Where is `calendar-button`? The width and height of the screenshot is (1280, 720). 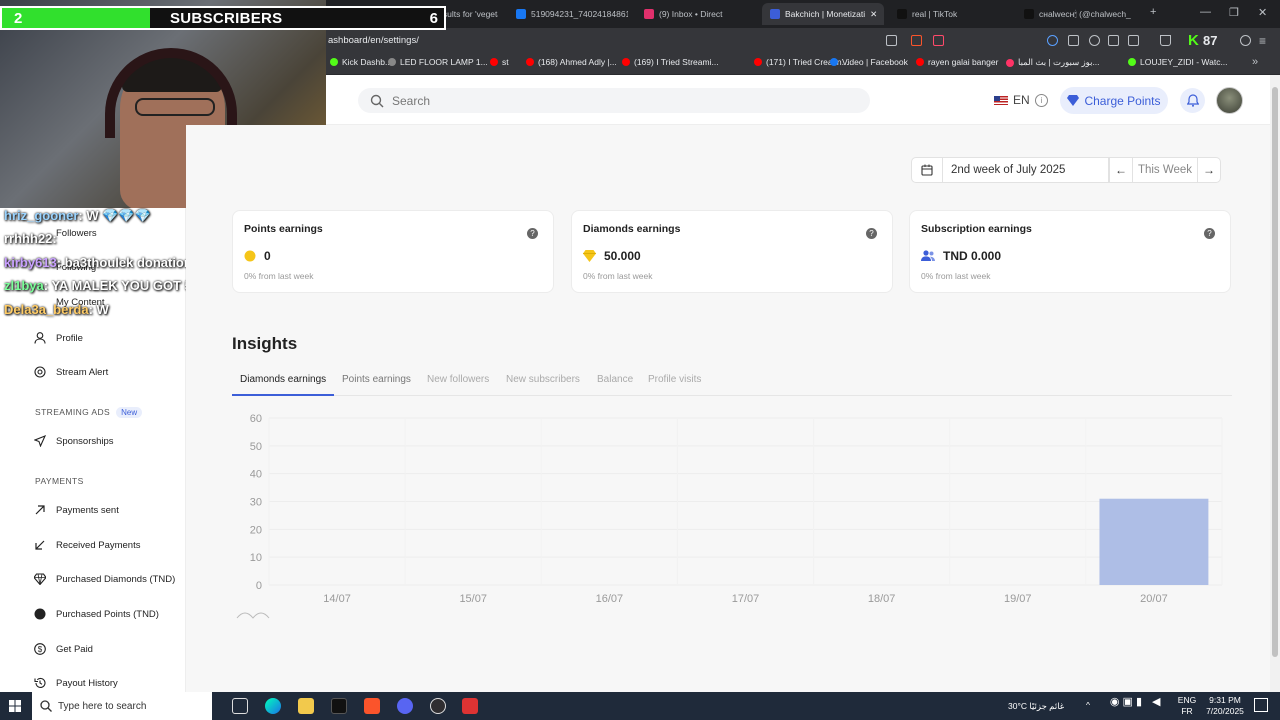
calendar-button is located at coordinates (927, 170).